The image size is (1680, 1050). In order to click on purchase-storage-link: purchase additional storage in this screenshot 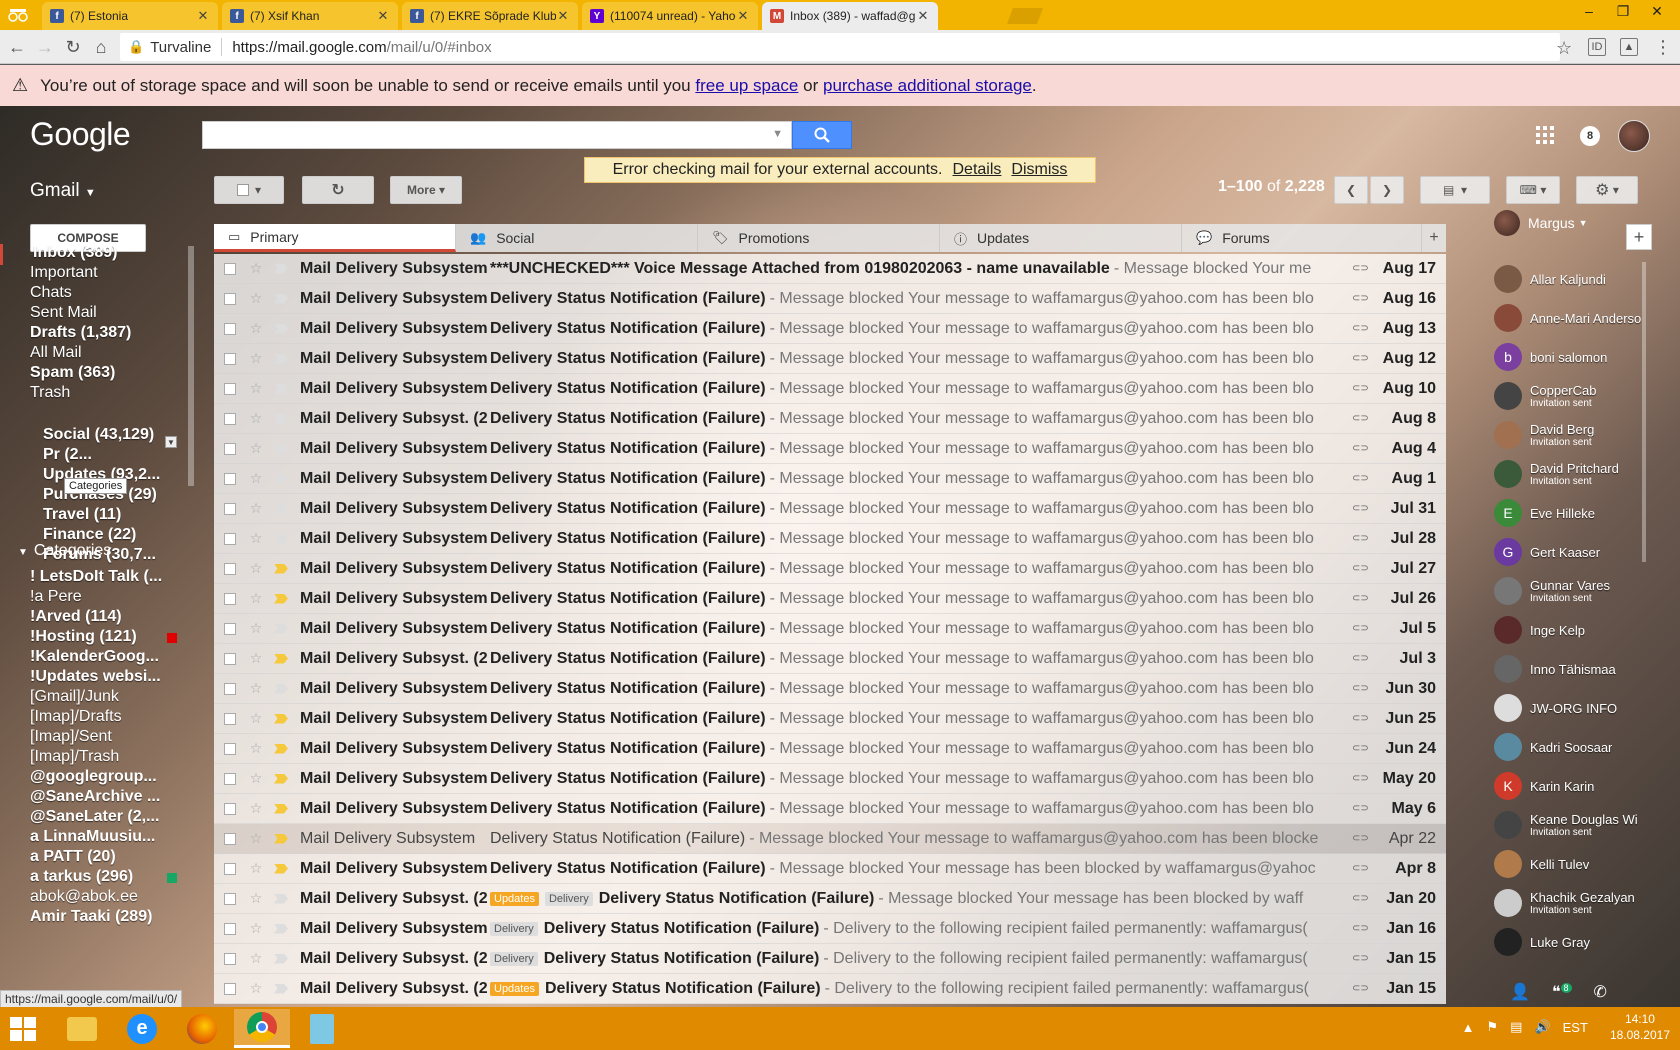, I will do `click(927, 86)`.